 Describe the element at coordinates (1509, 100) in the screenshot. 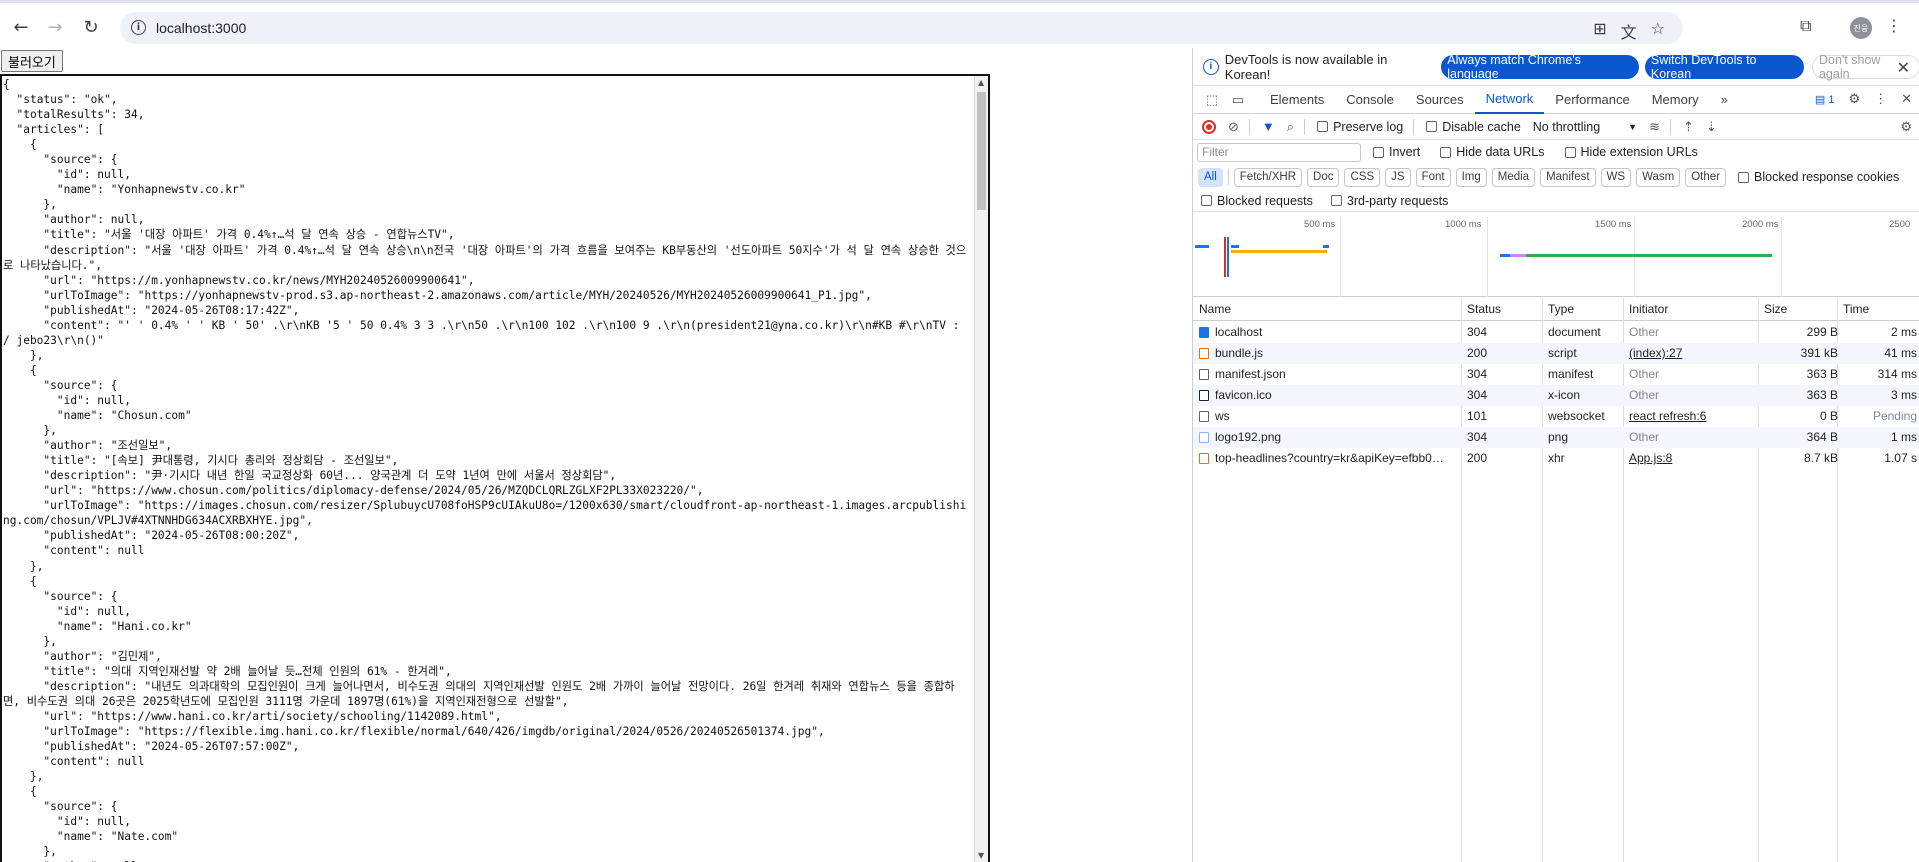

I see `tab-network: Network` at that location.